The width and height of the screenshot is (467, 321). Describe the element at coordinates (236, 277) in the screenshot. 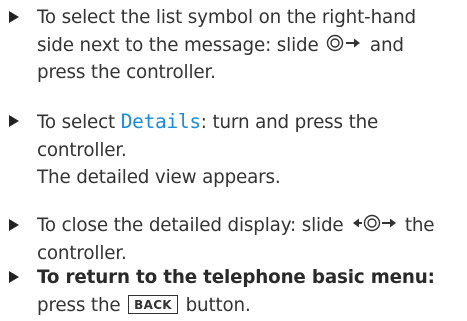

I see `step-4-heading: To return to the telephone basic menu:` at that location.